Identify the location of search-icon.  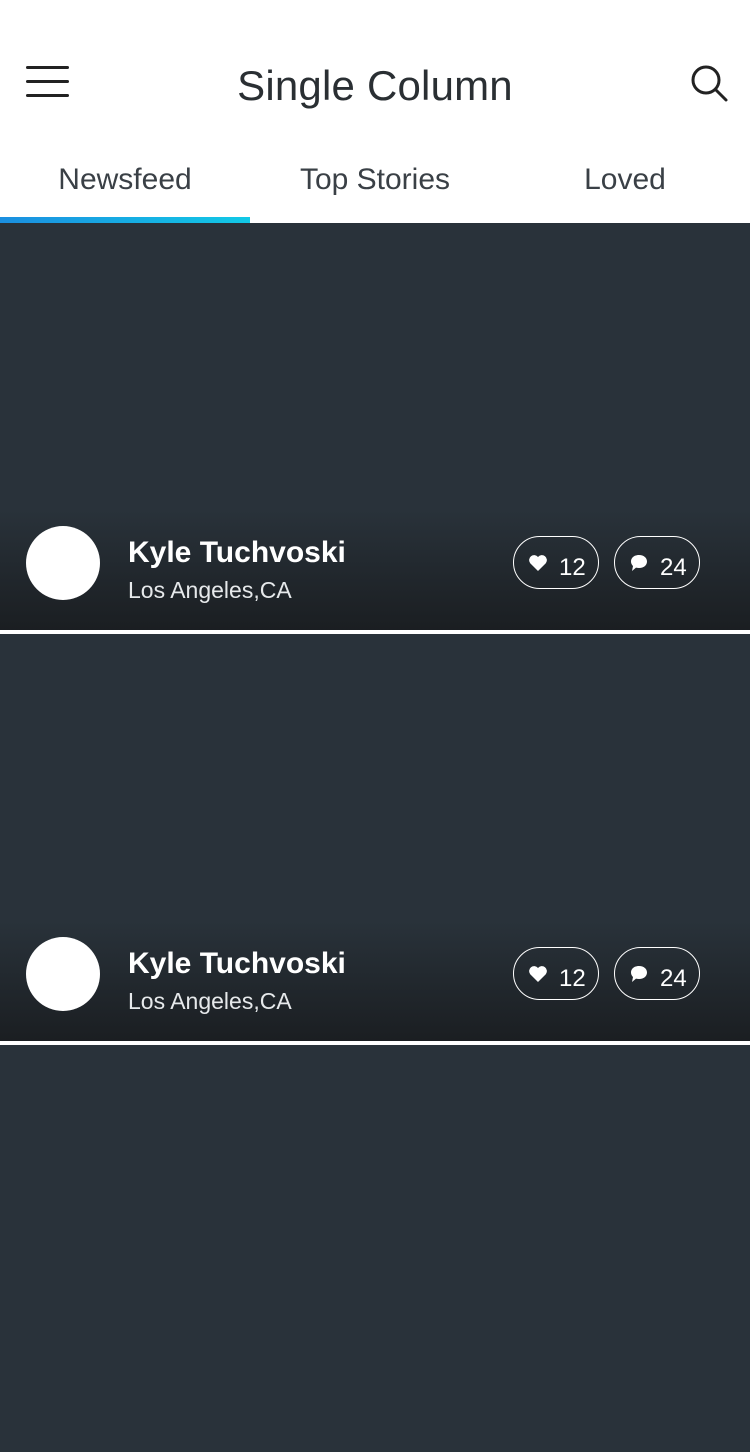
(710, 84).